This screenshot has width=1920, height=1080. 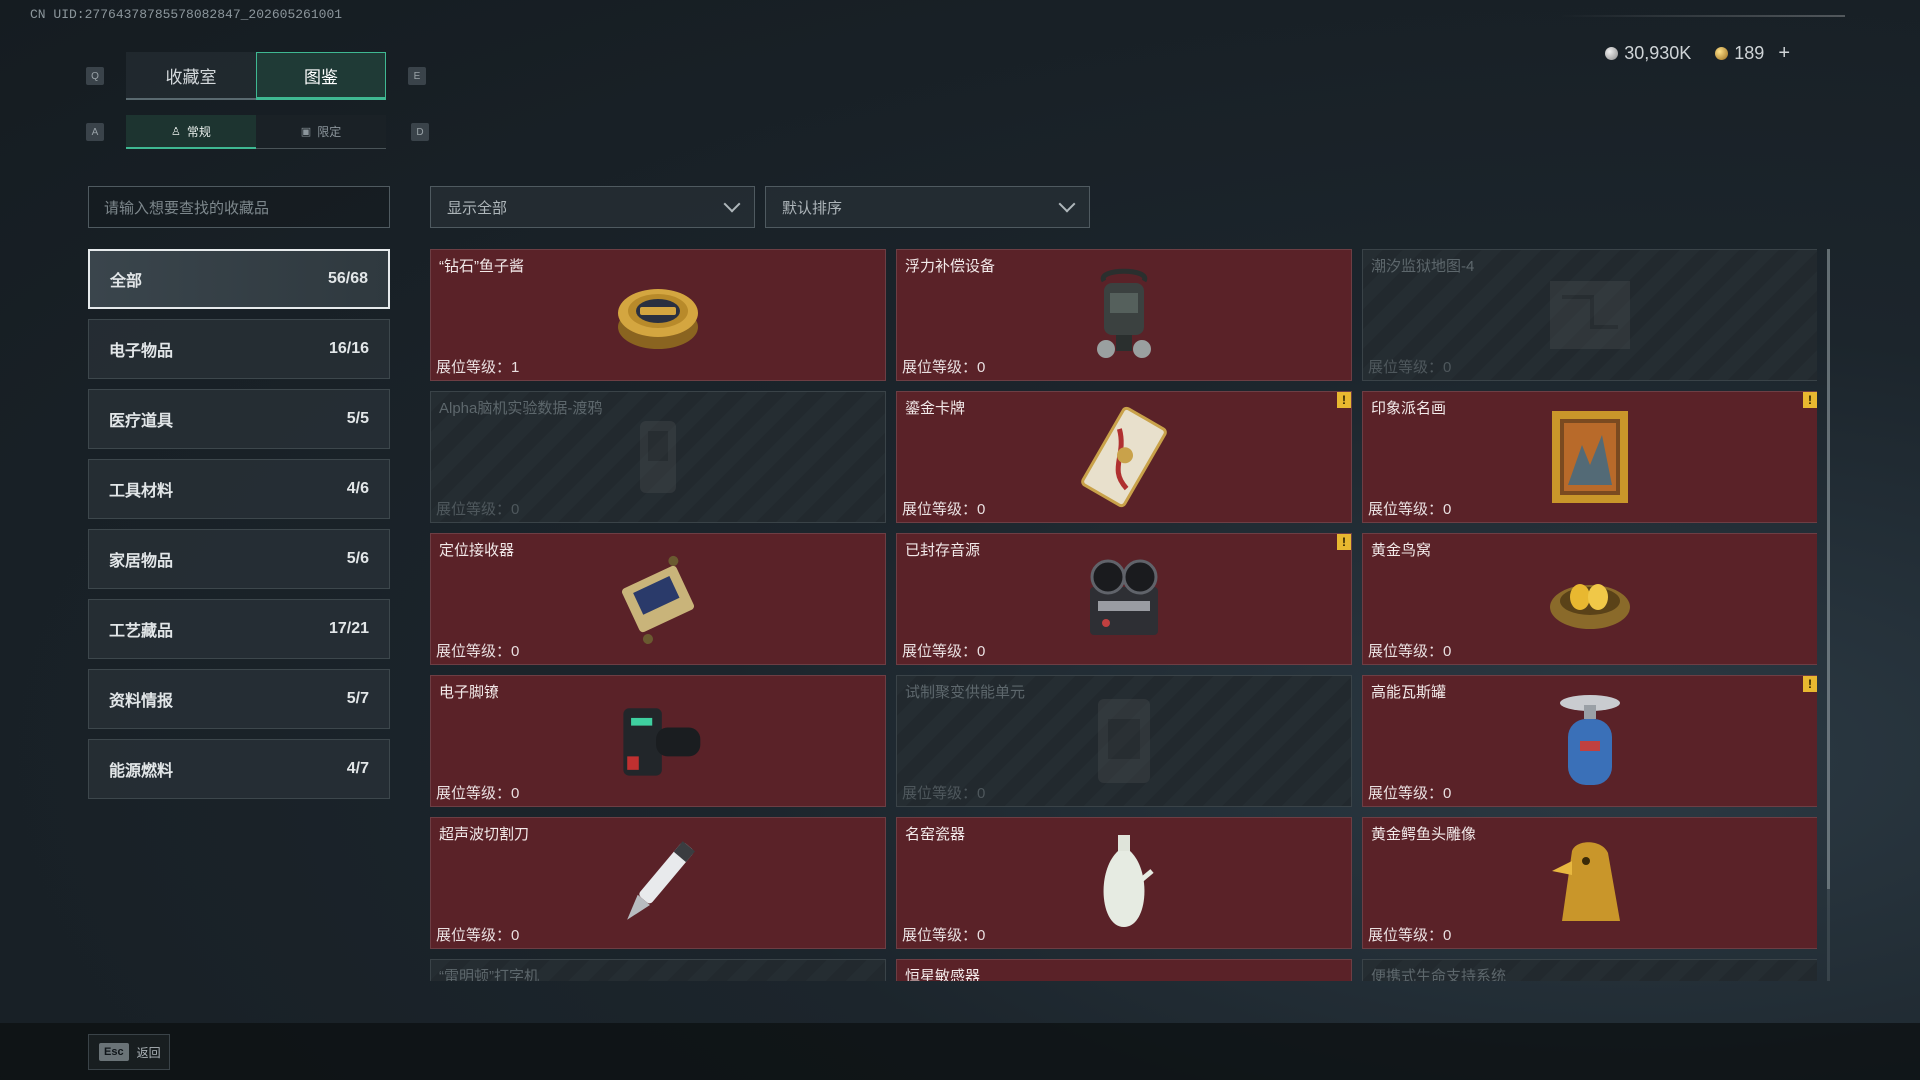 I want to click on category-count: 5/5, so click(x=357, y=418).